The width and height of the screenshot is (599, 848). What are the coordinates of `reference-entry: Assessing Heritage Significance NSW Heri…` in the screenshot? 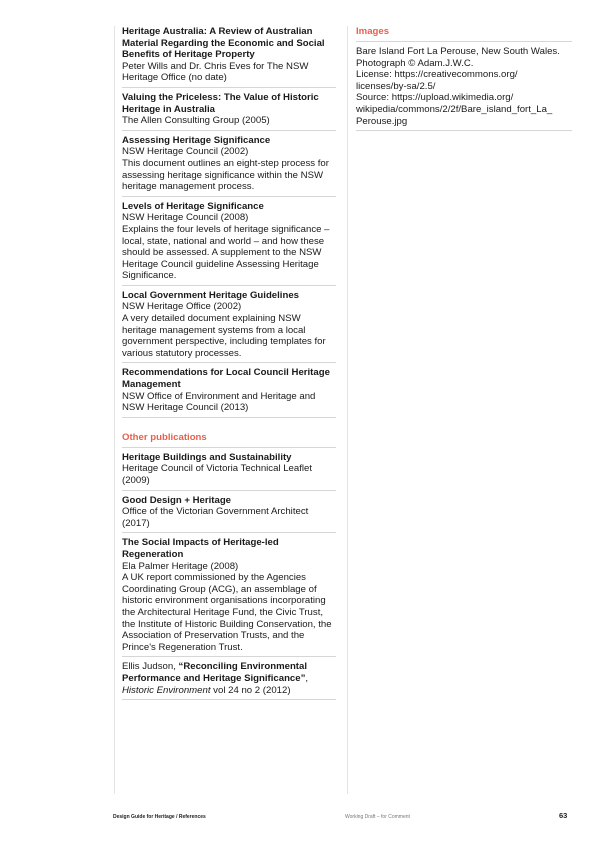 It's located at (229, 166).